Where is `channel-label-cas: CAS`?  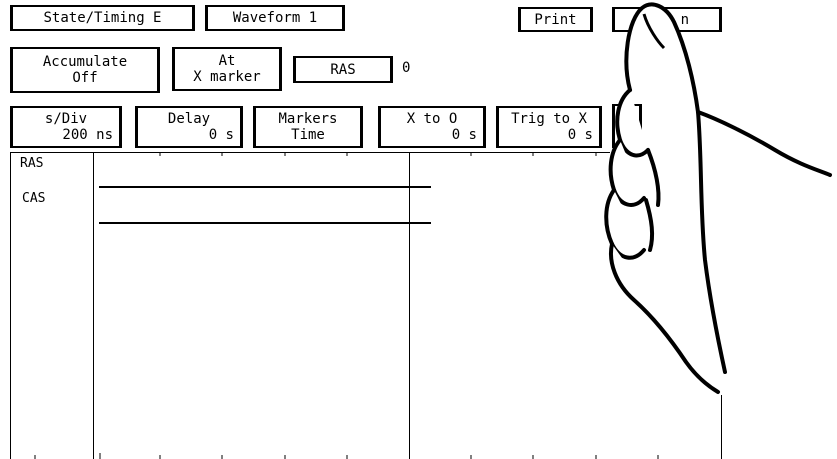
channel-label-cas: CAS is located at coordinates (33, 198).